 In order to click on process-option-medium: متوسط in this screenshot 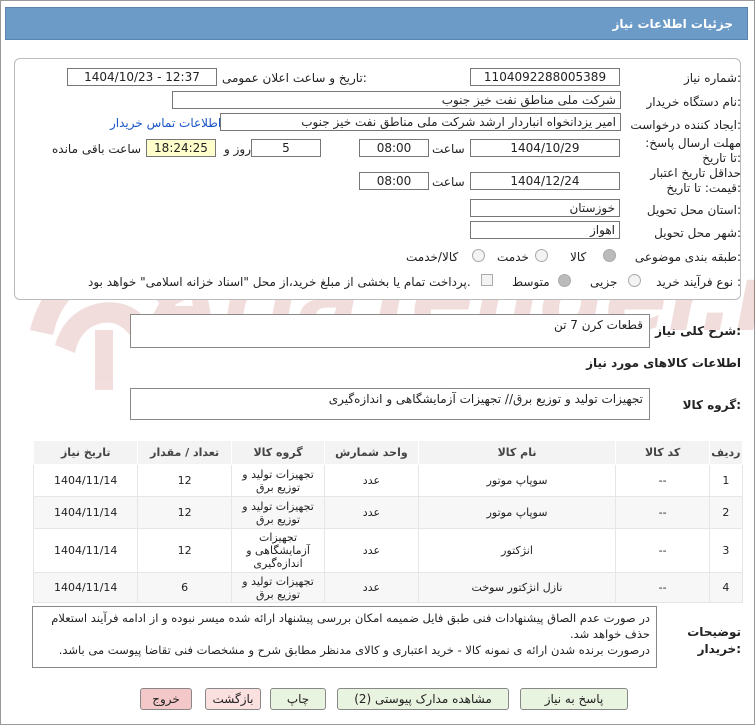, I will do `click(531, 282)`.